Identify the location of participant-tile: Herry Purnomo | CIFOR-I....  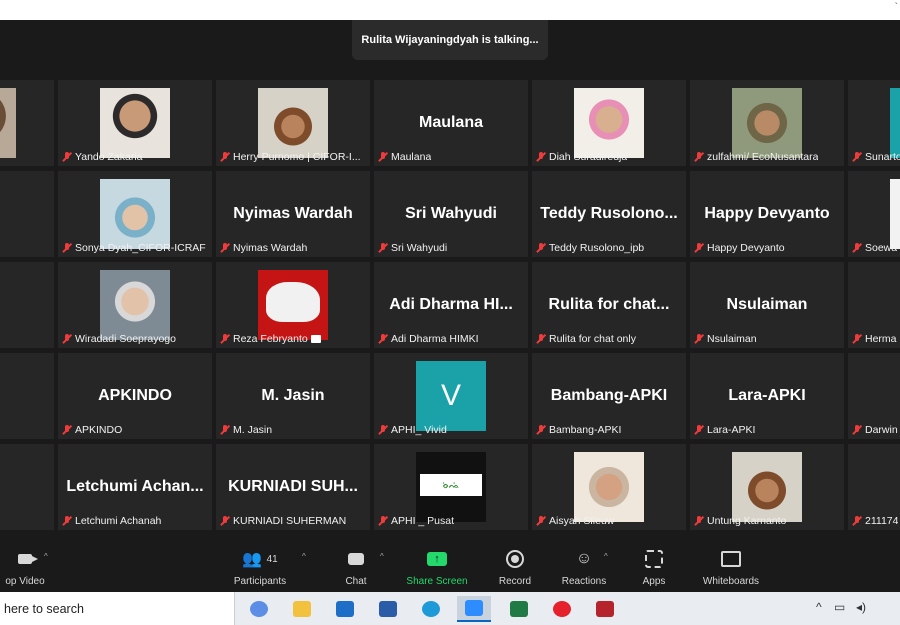
(293, 123).